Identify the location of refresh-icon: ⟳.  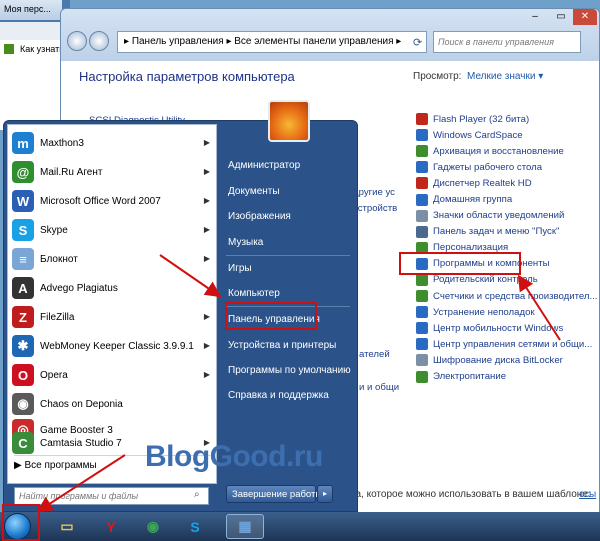
(417, 42).